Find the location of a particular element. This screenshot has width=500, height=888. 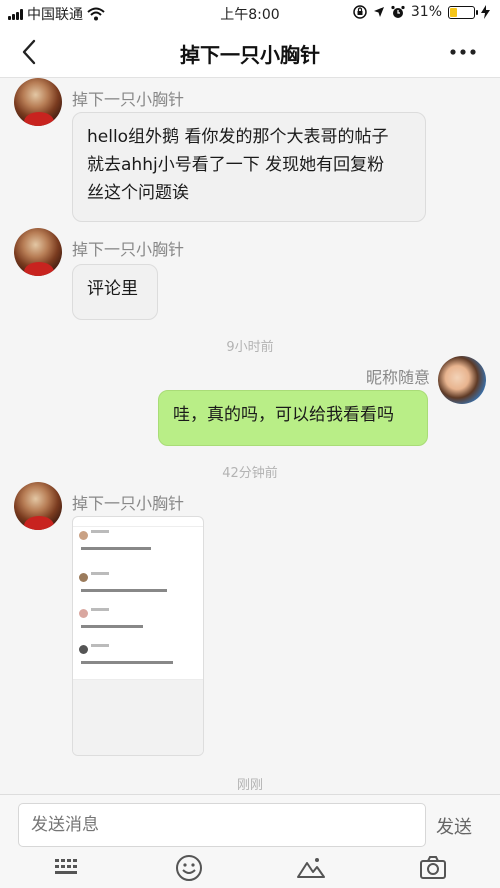

screen-lock-icon is located at coordinates (360, 12).